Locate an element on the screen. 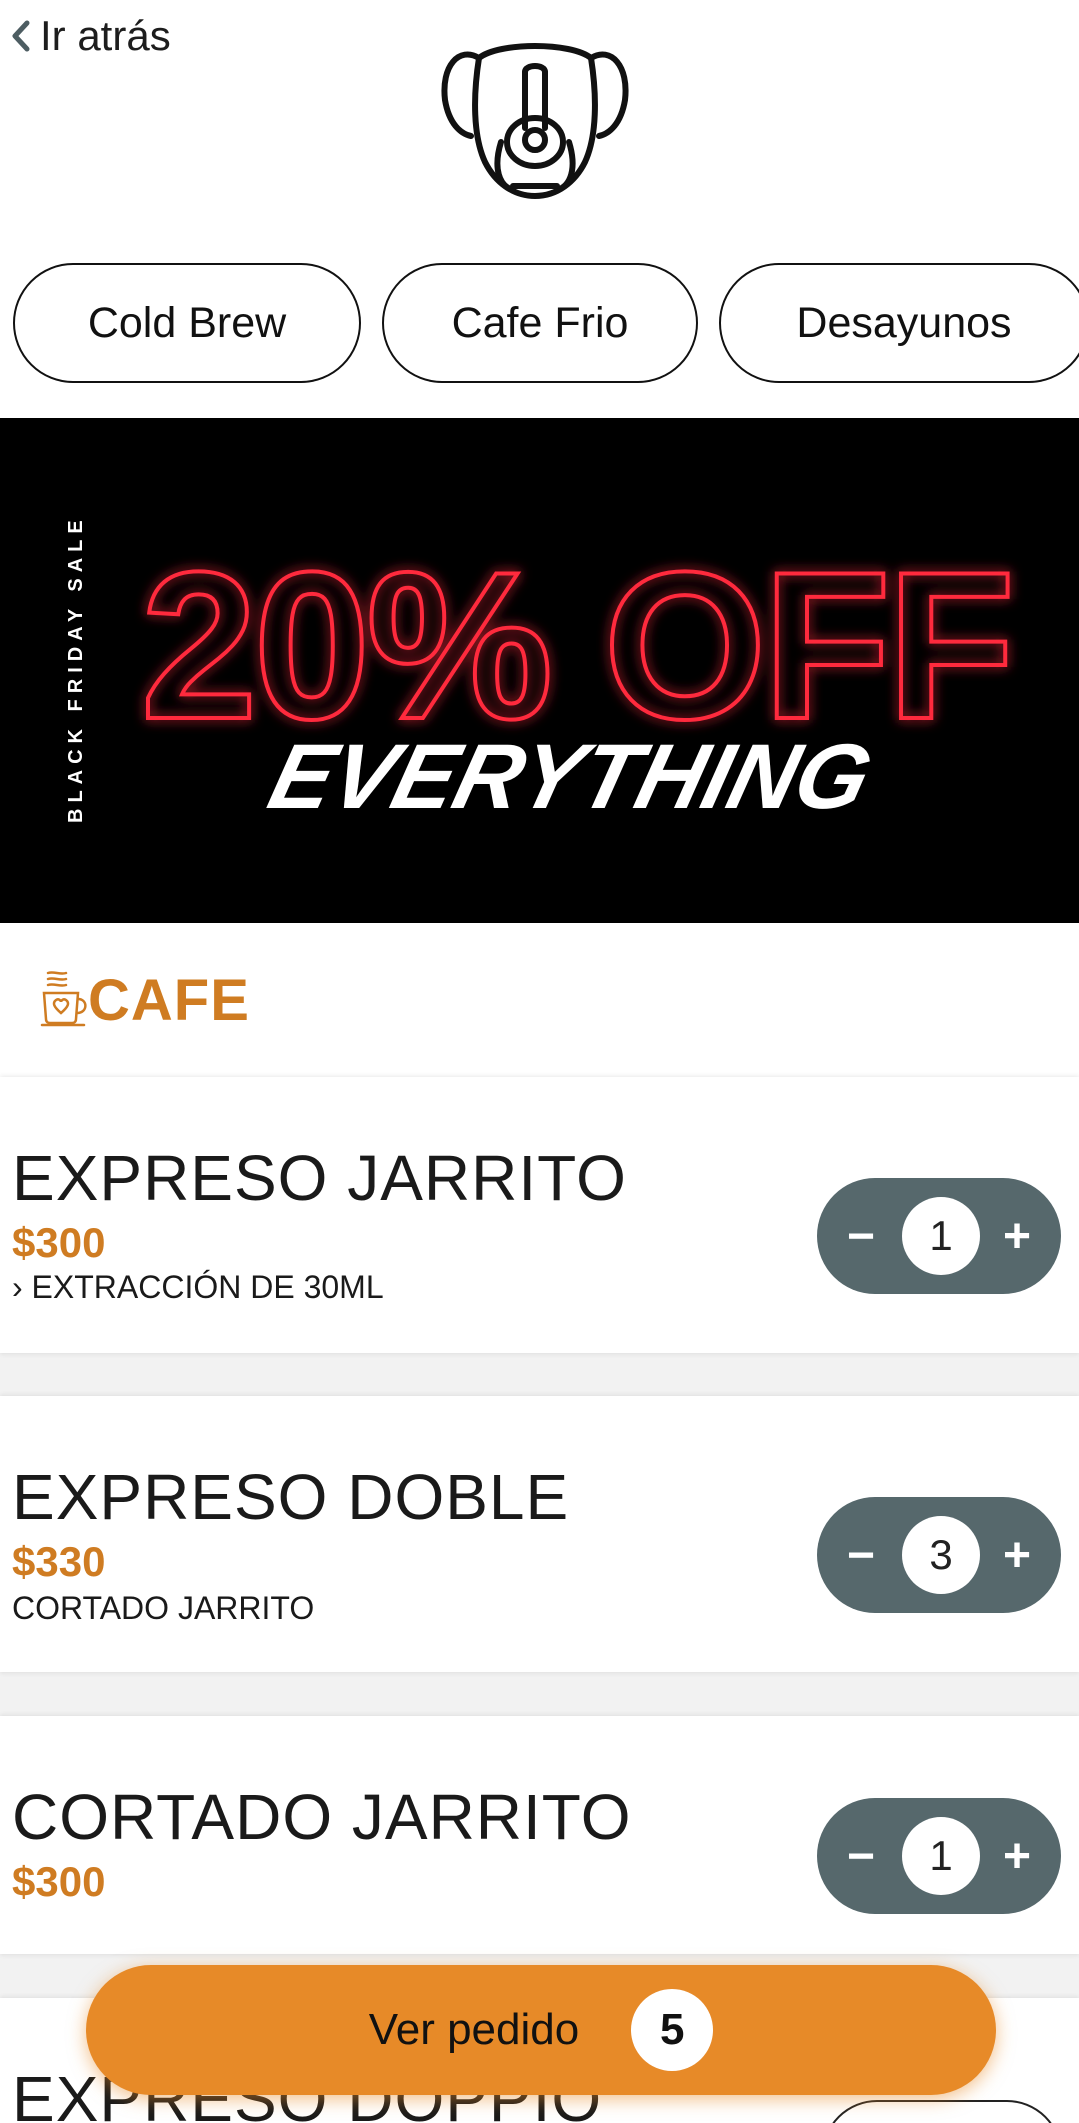 Image resolution: width=1079 pixels, height=2123 pixels. quantity-stepper: − 3 + is located at coordinates (939, 1555).